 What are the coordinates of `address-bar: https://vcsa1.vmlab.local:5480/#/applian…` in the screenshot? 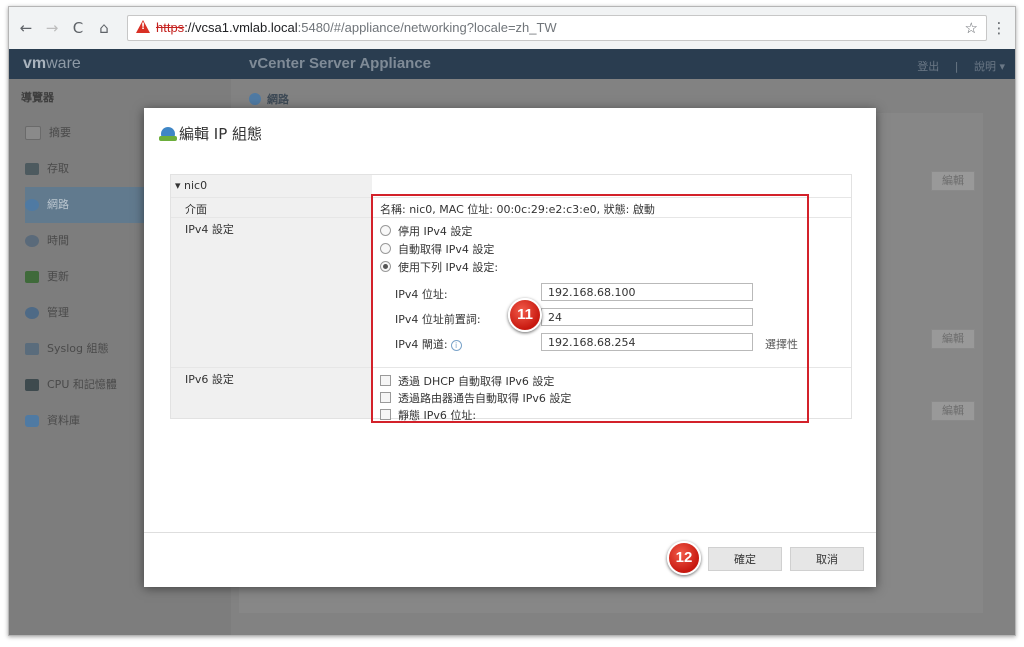 It's located at (557, 28).